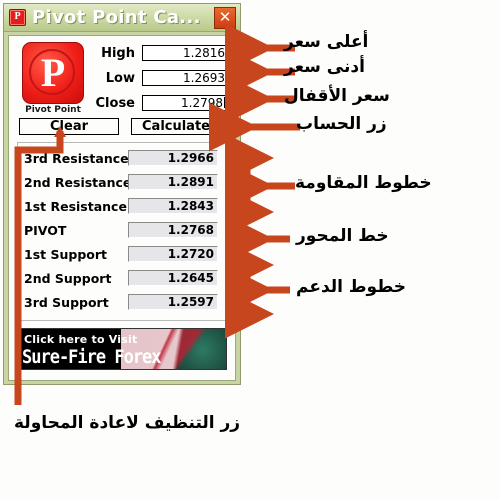 The width and height of the screenshot is (500, 500). I want to click on annotation-low: أدنى سعر, so click(324, 67).